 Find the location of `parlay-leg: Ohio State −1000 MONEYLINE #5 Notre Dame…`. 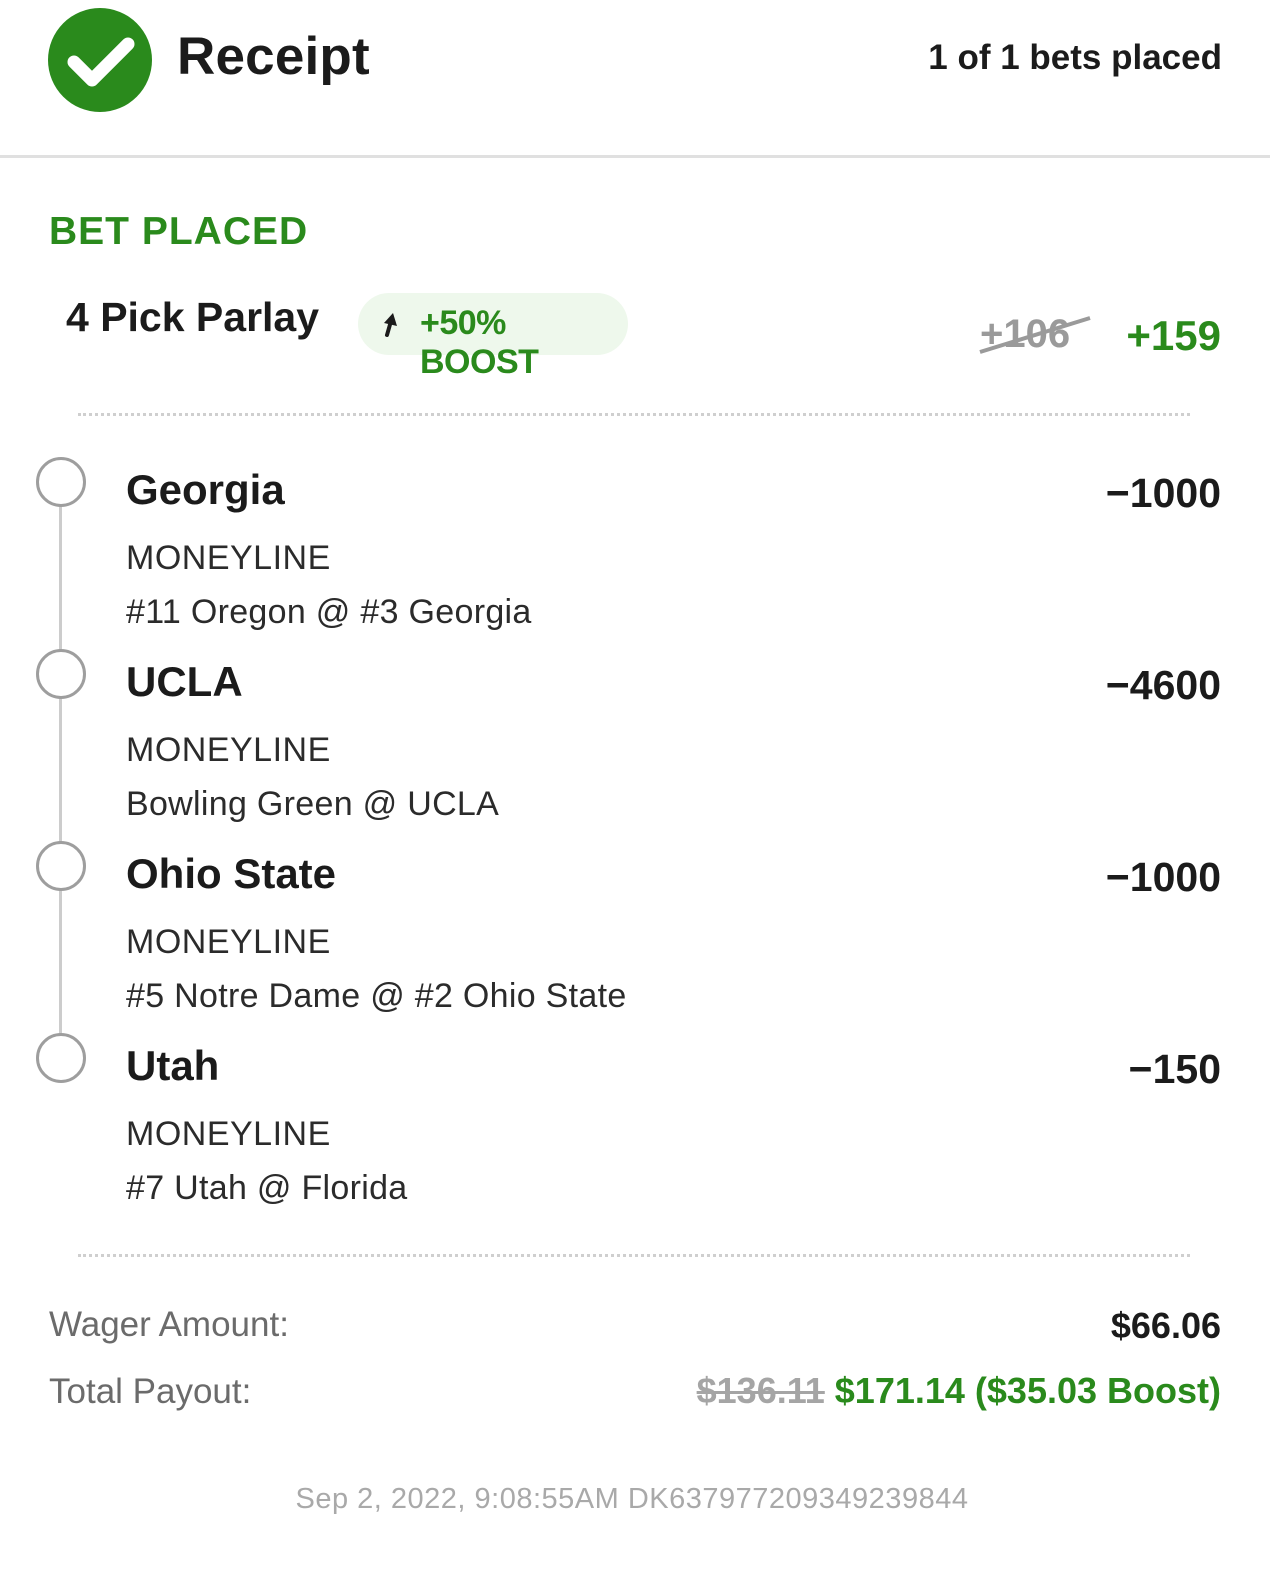

parlay-leg: Ohio State −1000 MONEYLINE #5 Notre Dame… is located at coordinates (642, 937).